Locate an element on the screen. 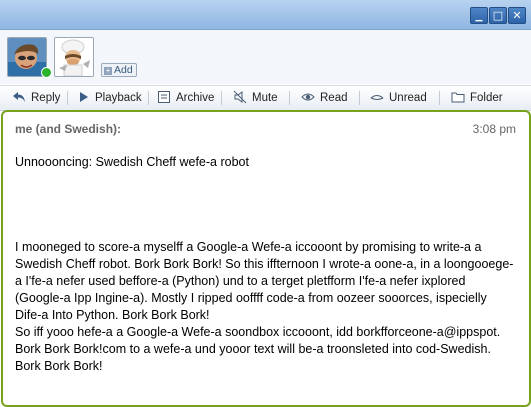  avatar-swedish-chef is located at coordinates (74, 57).